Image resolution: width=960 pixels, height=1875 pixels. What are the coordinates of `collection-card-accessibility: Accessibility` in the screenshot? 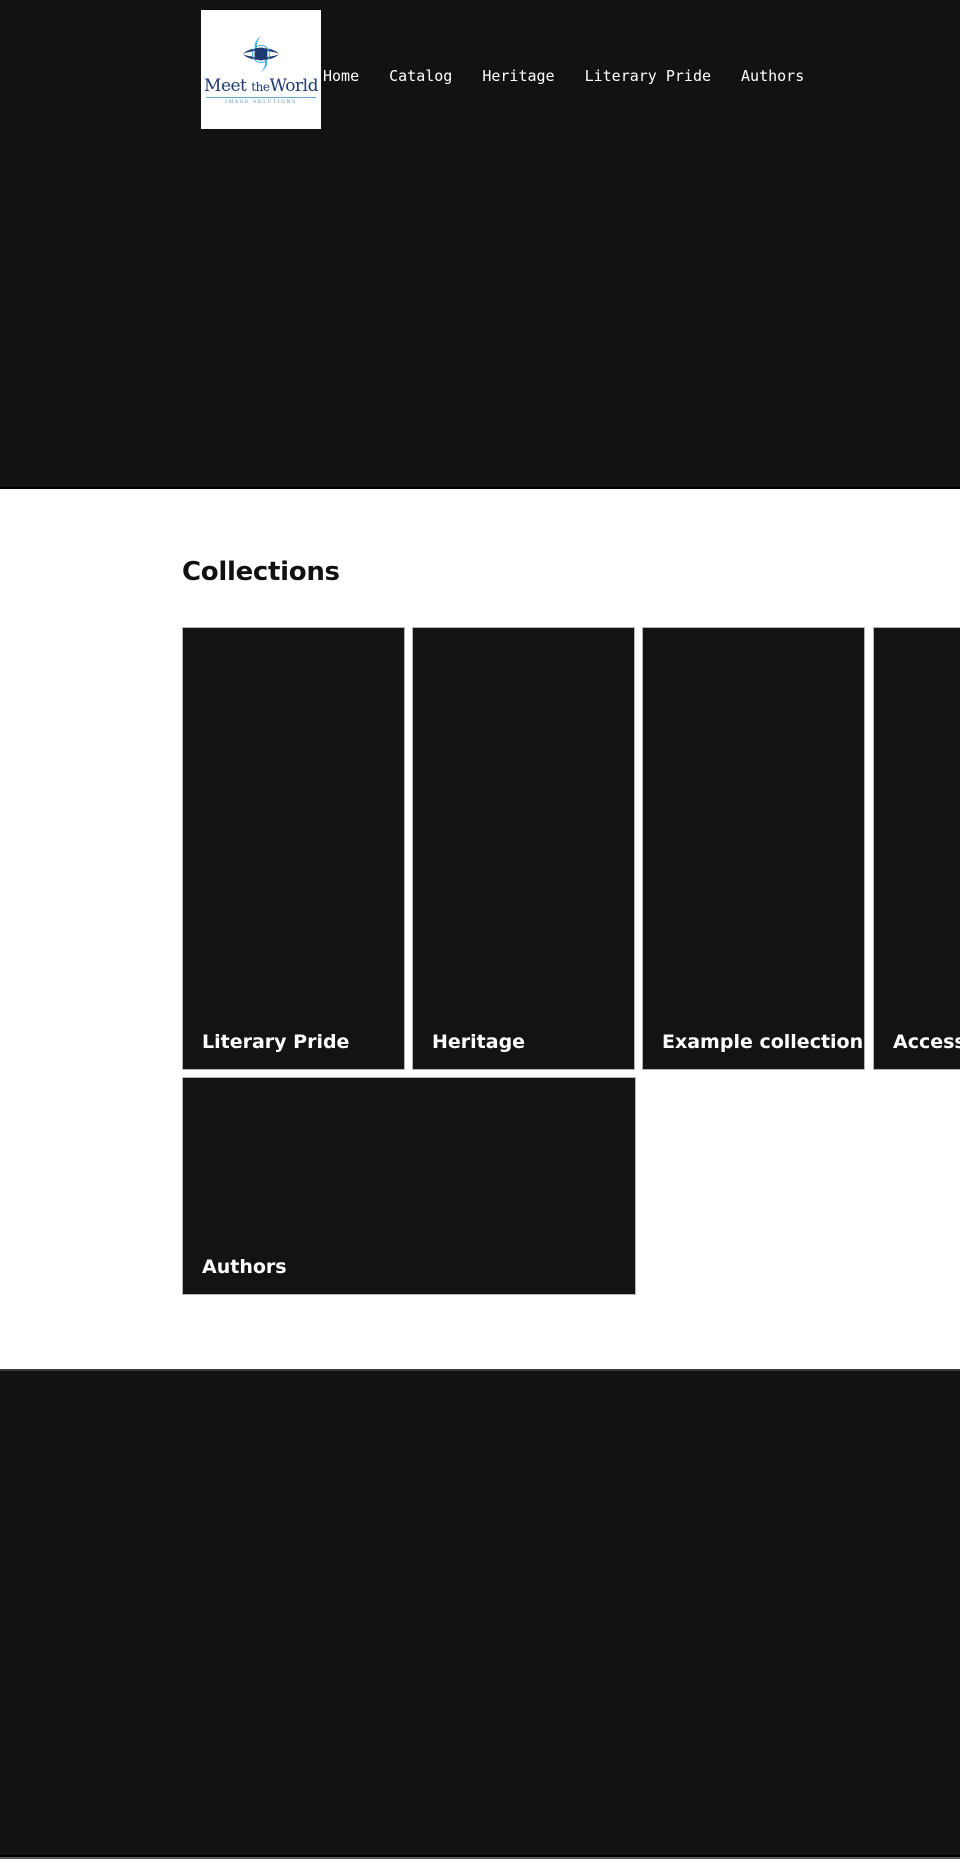 It's located at (916, 848).